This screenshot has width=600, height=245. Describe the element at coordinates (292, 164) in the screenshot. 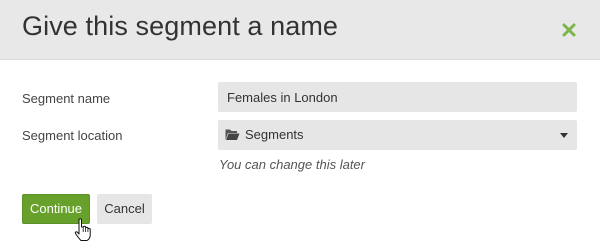

I see `location-hint-text: You can change this later` at that location.